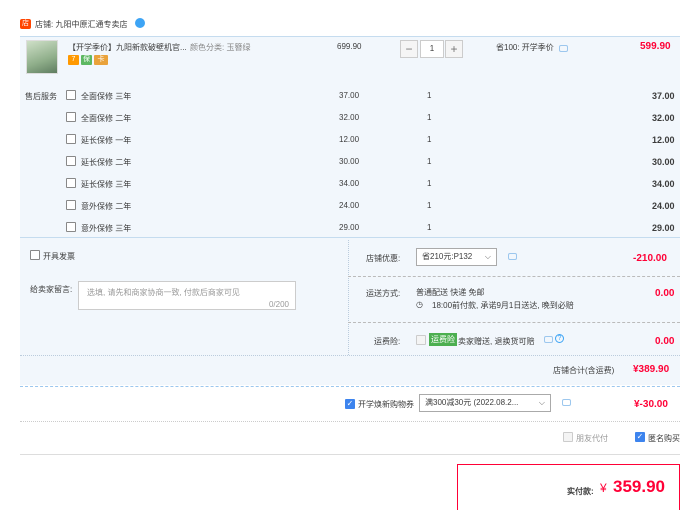 The height and width of the screenshot is (510, 680). What do you see at coordinates (665, 341) in the screenshot?
I see `insurance-amount: 0.00` at bounding box center [665, 341].